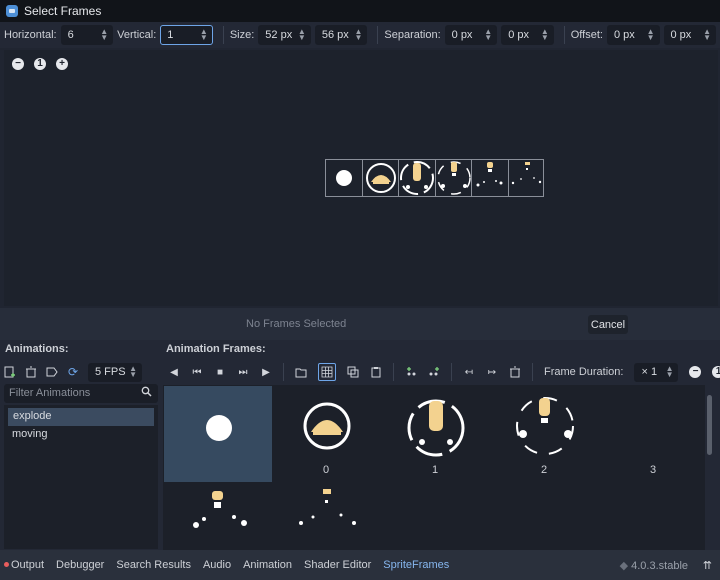 The height and width of the screenshot is (580, 720). I want to click on tab-shader-editor: Shader Editor, so click(337, 565).